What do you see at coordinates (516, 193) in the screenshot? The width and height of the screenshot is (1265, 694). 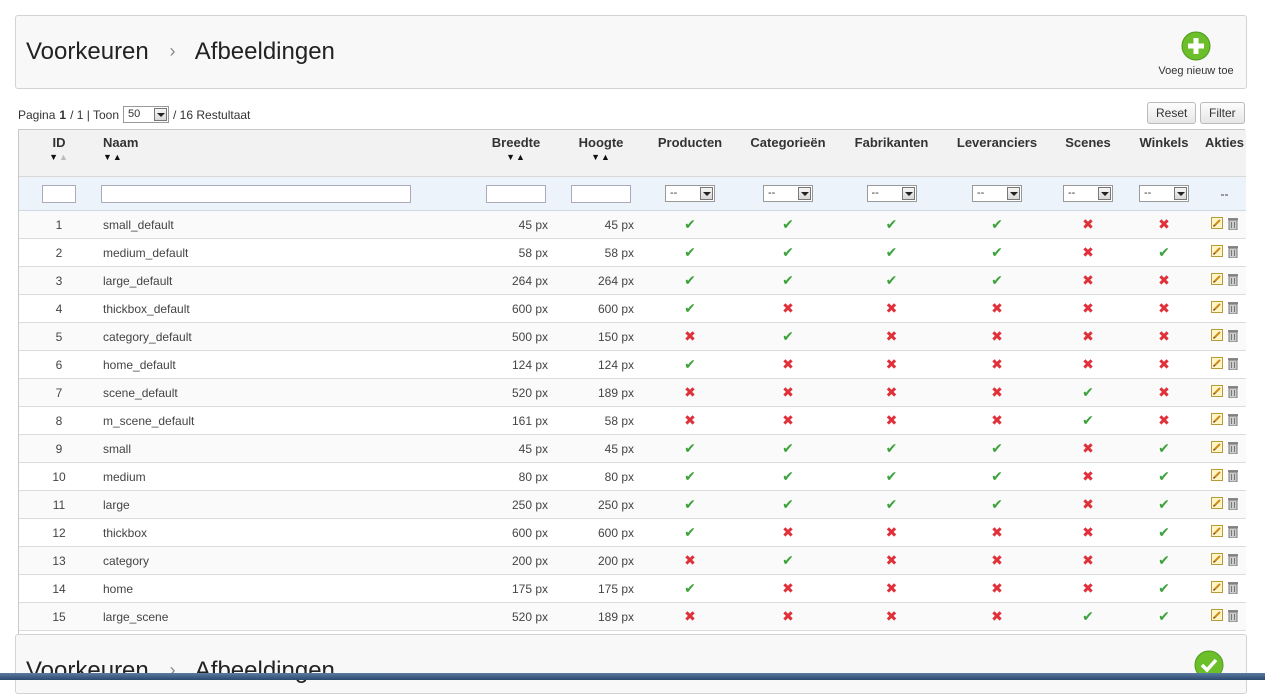 I see `filter-width-input` at bounding box center [516, 193].